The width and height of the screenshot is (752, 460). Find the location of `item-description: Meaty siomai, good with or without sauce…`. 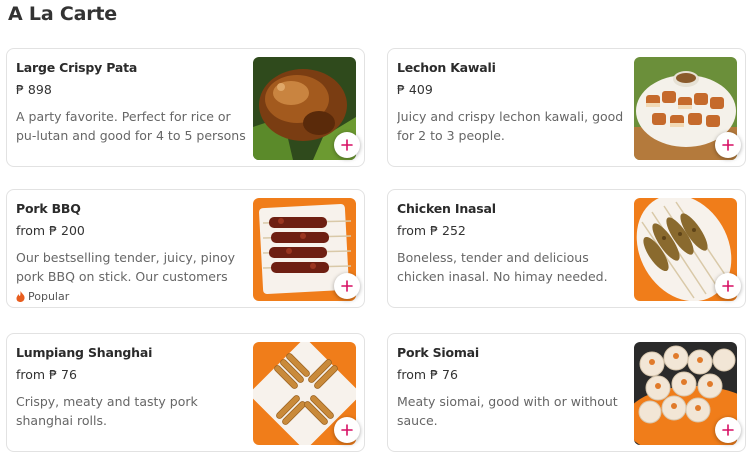

item-description: Meaty siomai, good with or without sauce… is located at coordinates (507, 411).